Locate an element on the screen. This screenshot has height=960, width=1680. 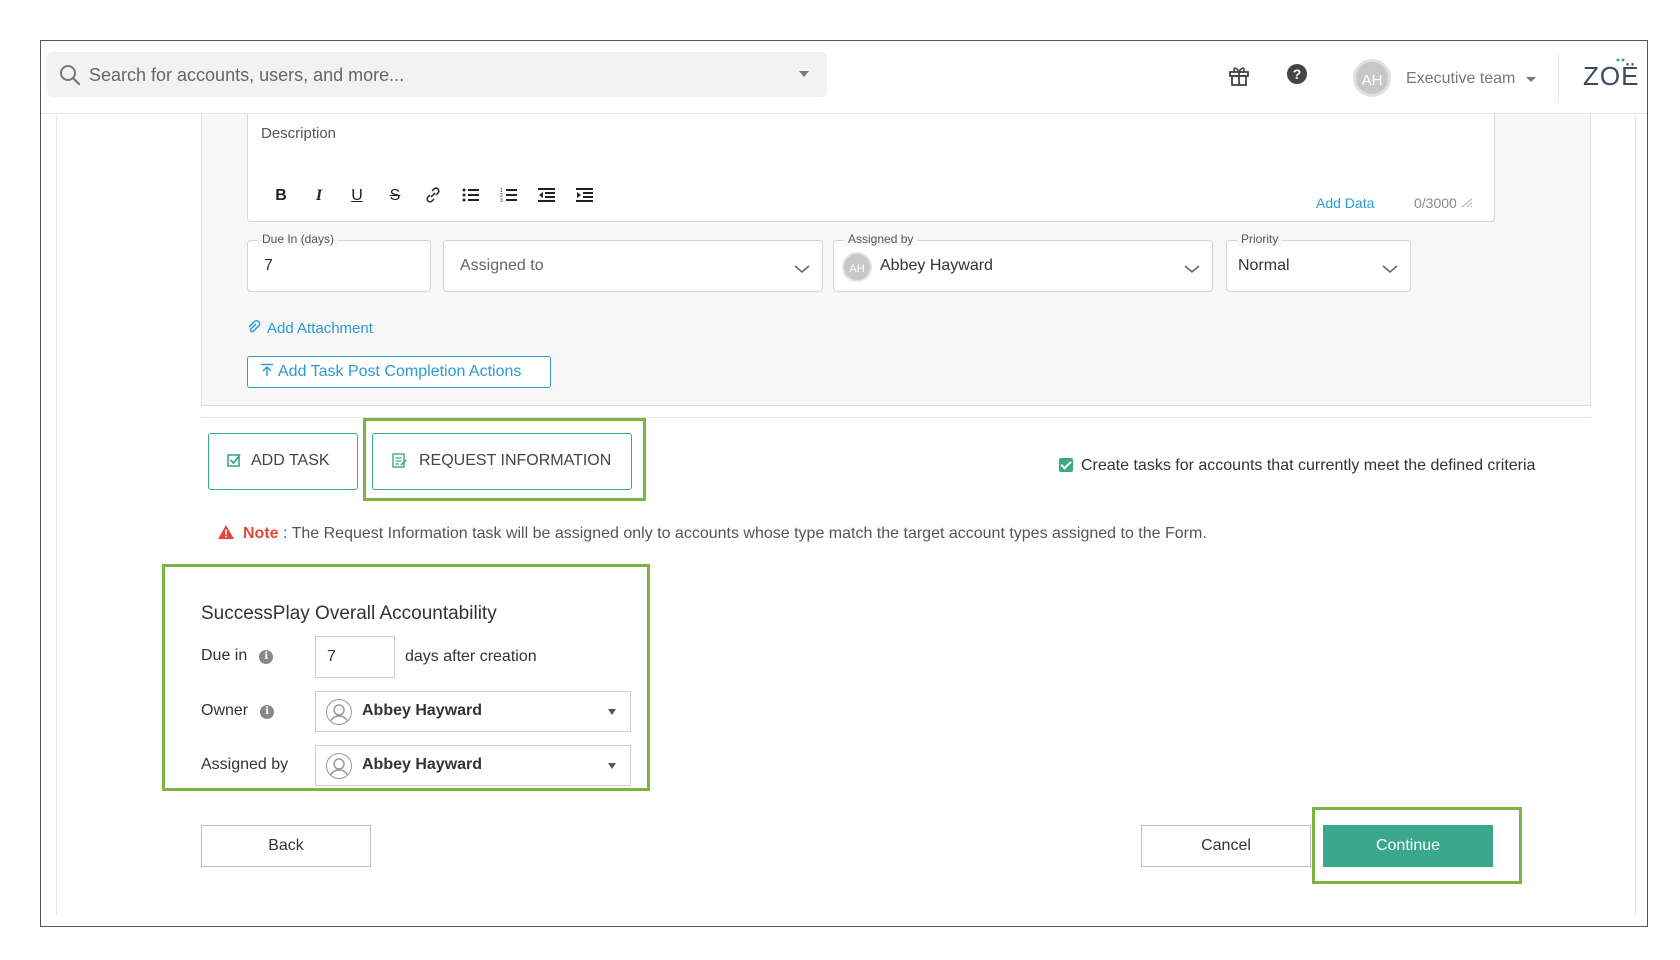
bold-icon: B is located at coordinates (281, 197).